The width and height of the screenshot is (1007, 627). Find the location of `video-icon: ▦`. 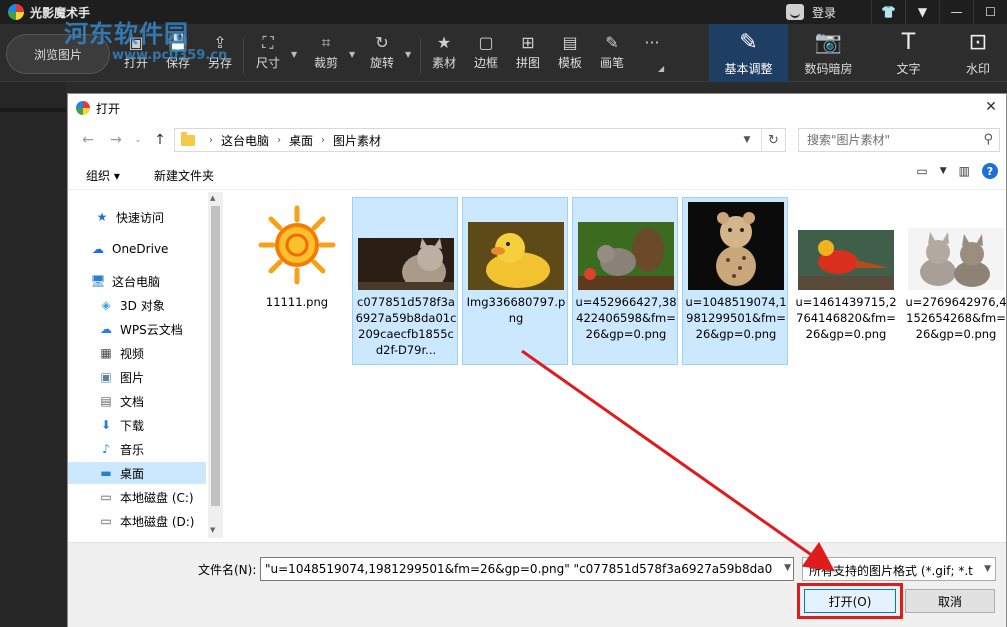

video-icon: ▦ is located at coordinates (106, 353).